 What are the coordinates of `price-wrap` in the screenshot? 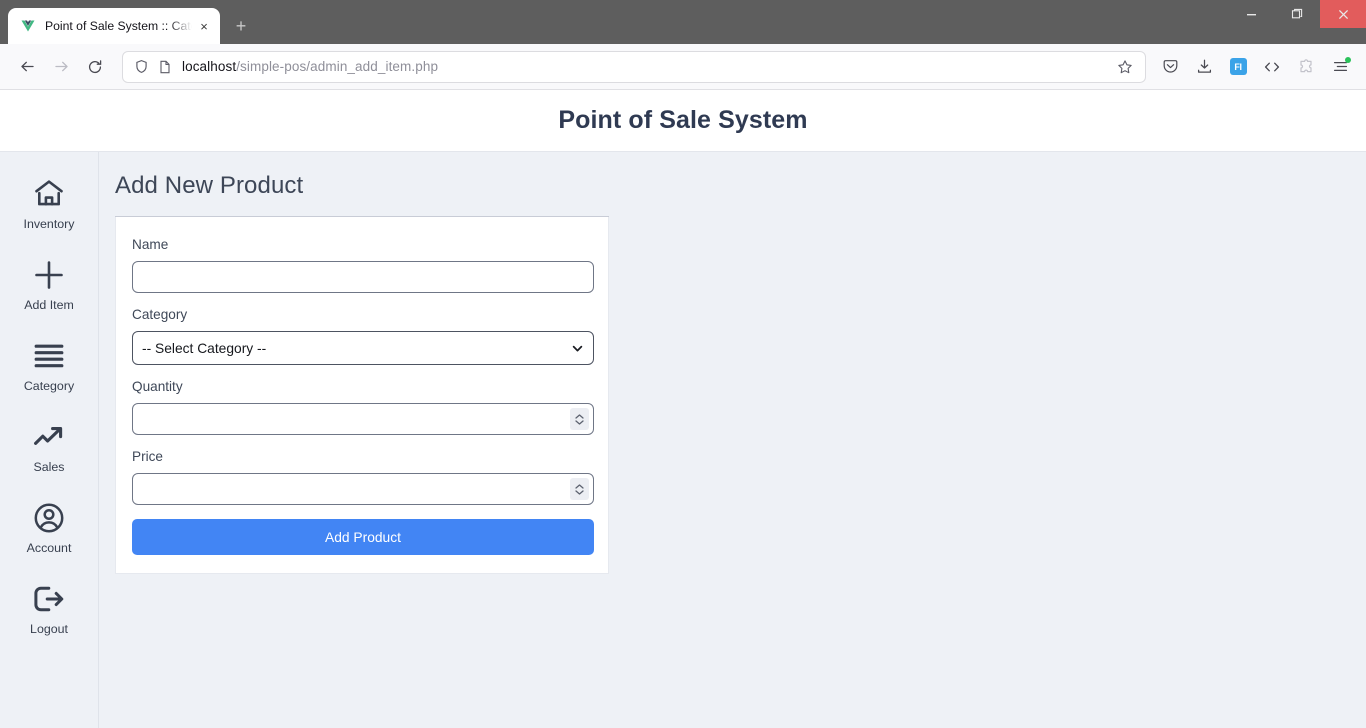 It's located at (363, 489).